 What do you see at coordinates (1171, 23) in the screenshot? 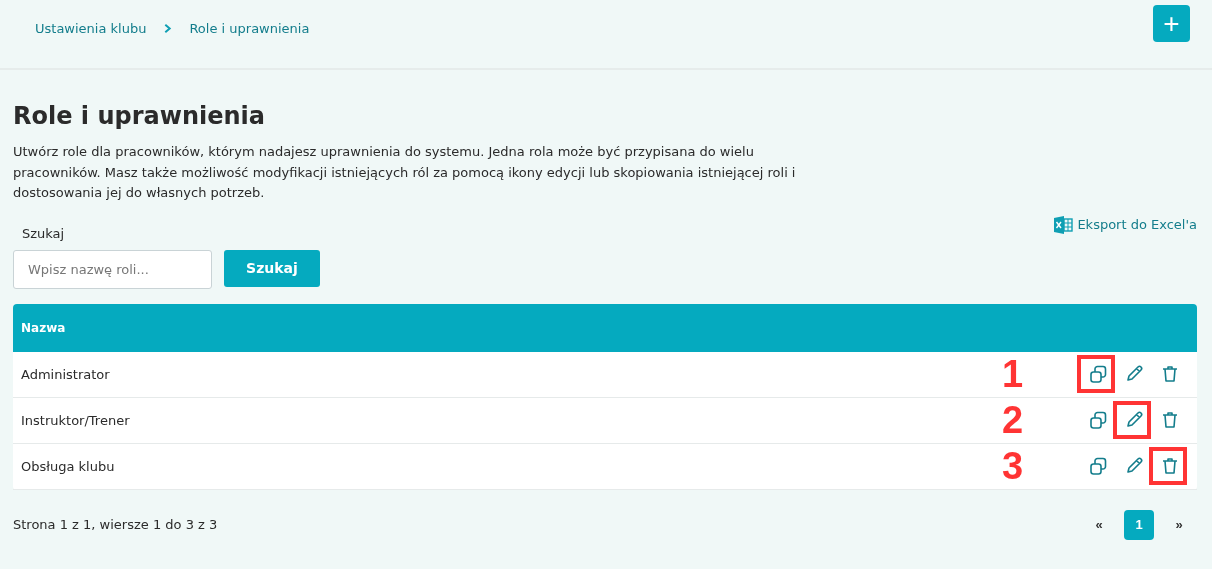
I see `add-button: +` at bounding box center [1171, 23].